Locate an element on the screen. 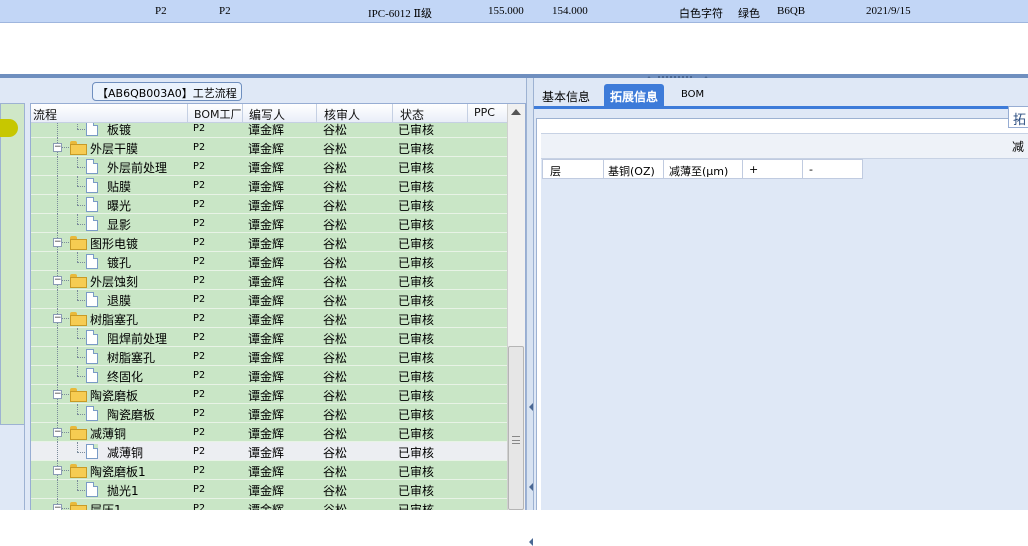 The image size is (1028, 546). tree-row: 外层前处理 P2 谭金辉 谷松 已审核 is located at coordinates (269, 166).